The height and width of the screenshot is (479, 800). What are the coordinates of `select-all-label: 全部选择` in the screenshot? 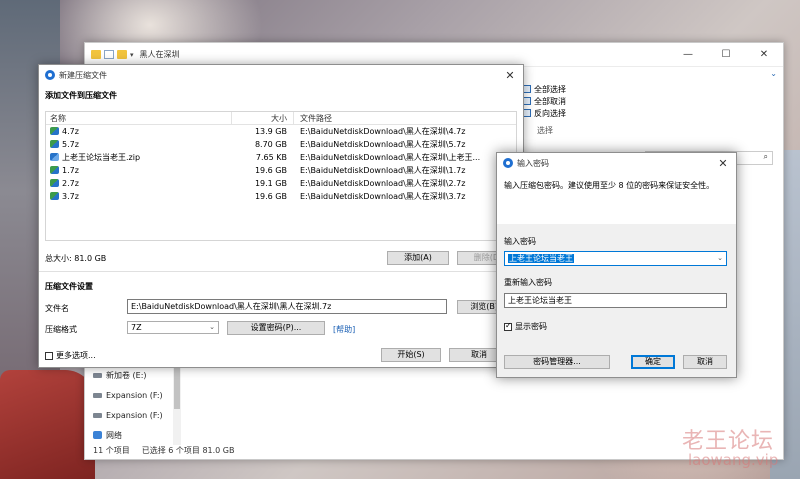 It's located at (550, 89).